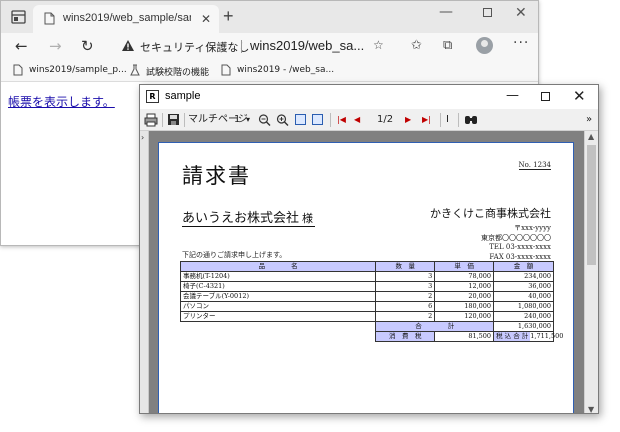 This screenshot has width=620, height=432. What do you see at coordinates (135, 70) in the screenshot?
I see `flask-icon` at bounding box center [135, 70].